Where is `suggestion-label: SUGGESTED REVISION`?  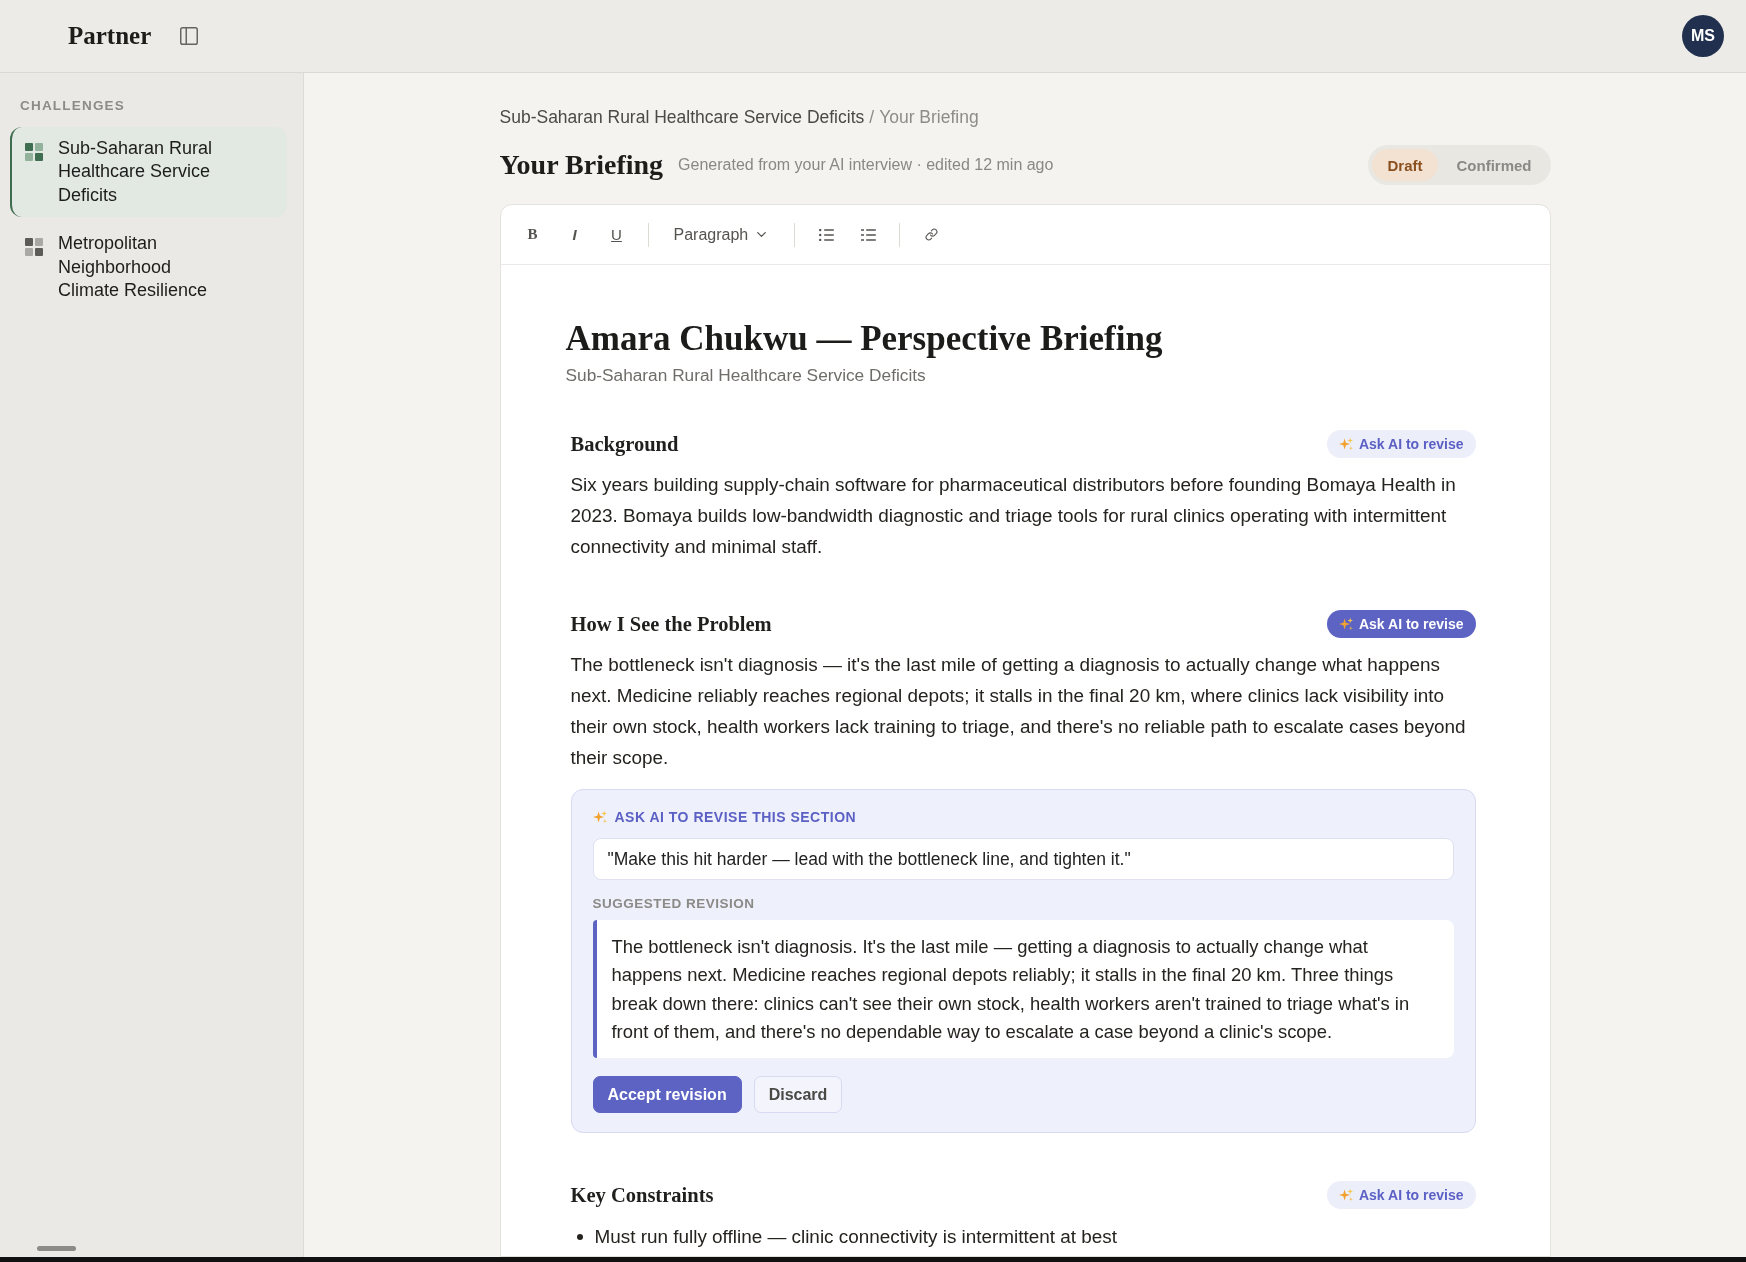 suggestion-label: SUGGESTED REVISION is located at coordinates (674, 904).